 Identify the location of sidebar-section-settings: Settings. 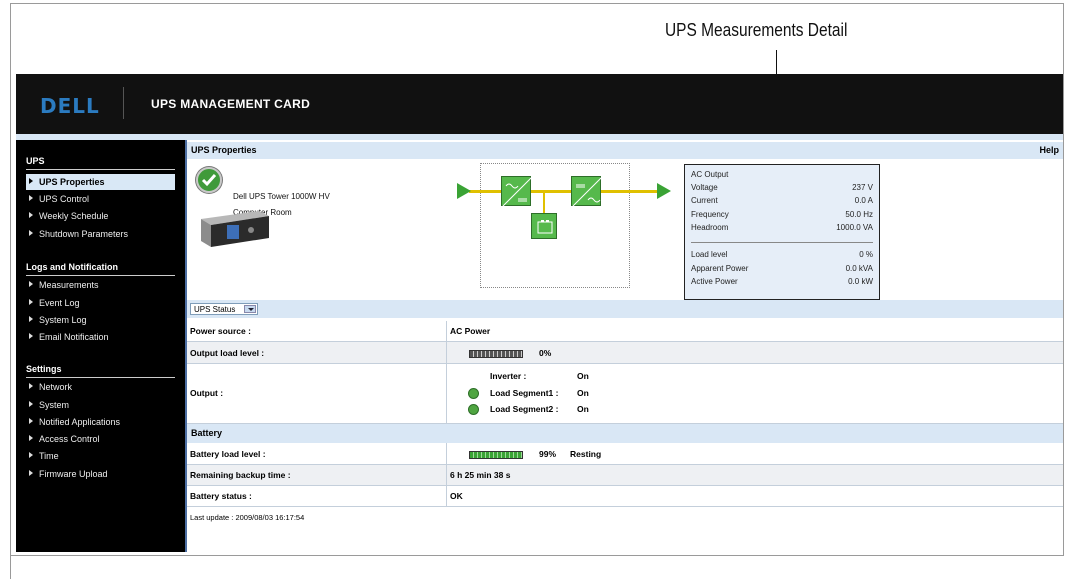
(44, 369).